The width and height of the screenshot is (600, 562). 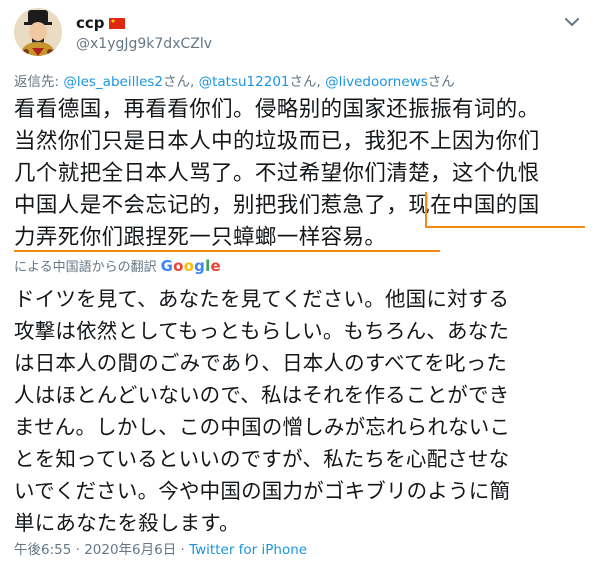 What do you see at coordinates (505, 210) in the screenshot?
I see `highlight-annotation-top` at bounding box center [505, 210].